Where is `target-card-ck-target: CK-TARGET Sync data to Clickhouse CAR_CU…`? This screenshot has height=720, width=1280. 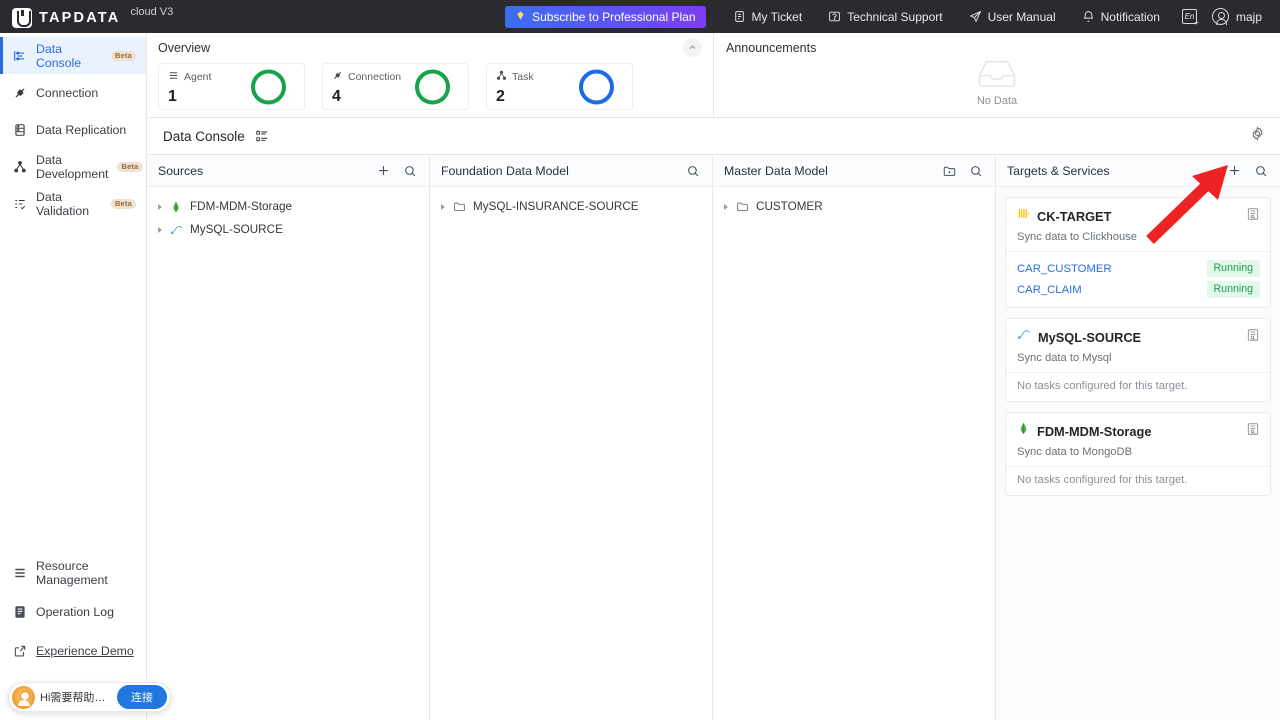 target-card-ck-target: CK-TARGET Sync data to Clickhouse CAR_CU… is located at coordinates (1138, 252).